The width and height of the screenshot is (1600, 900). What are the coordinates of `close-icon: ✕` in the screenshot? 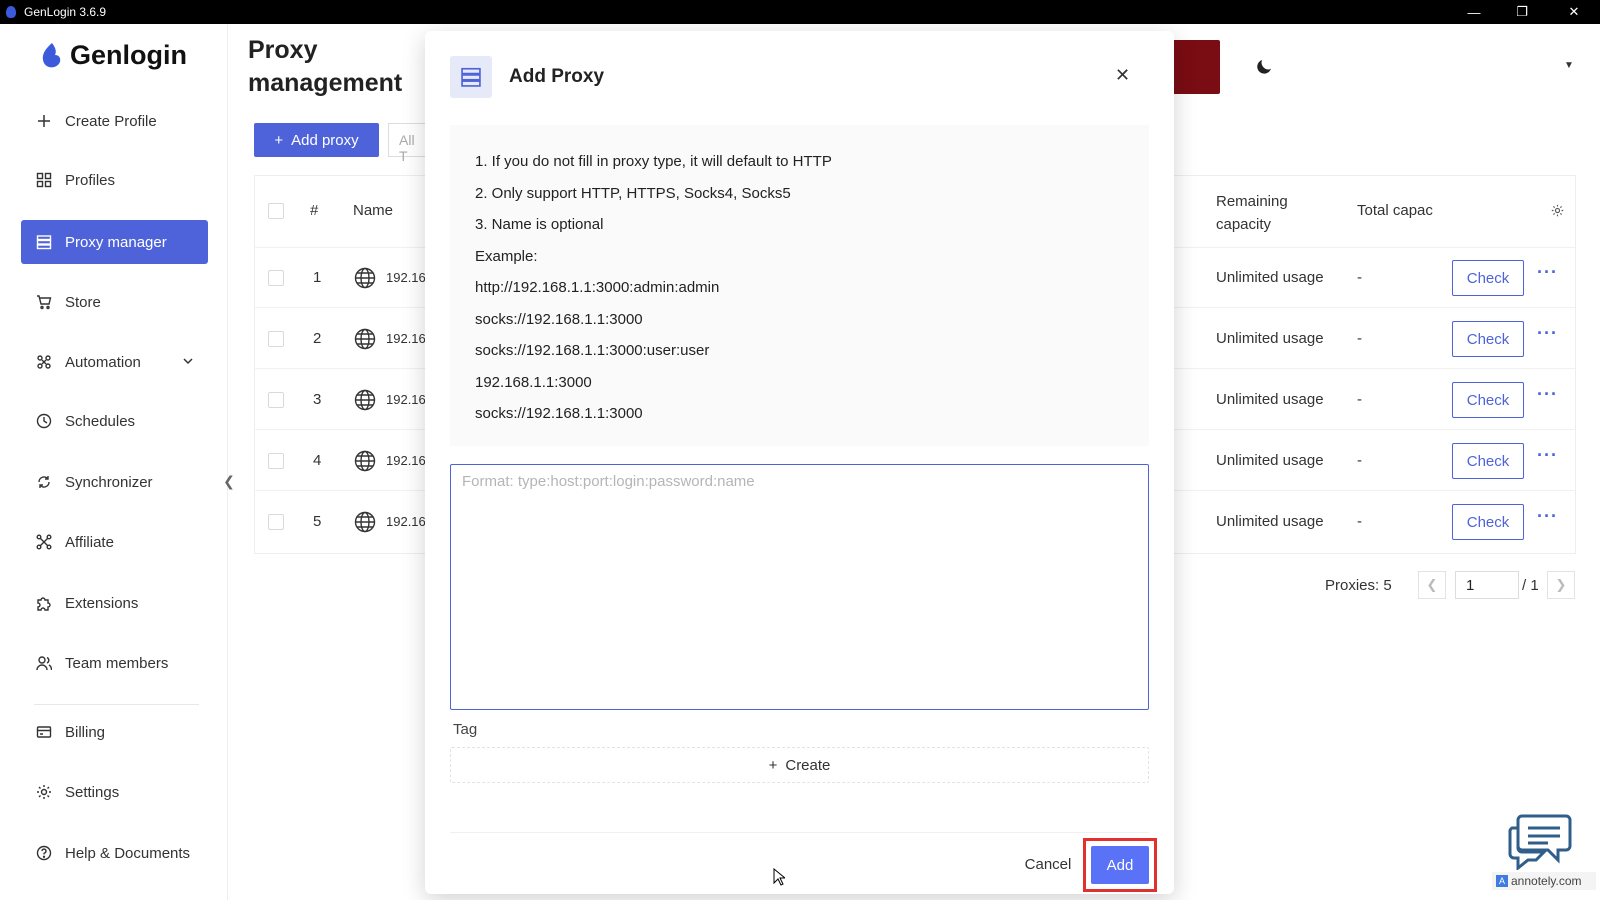 It's located at (1122, 75).